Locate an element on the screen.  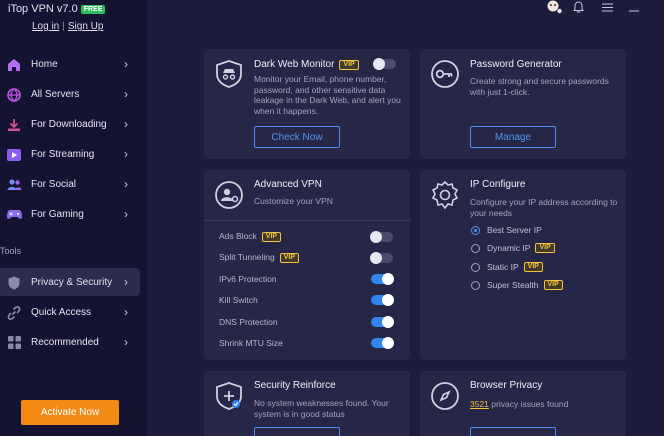
card-title: Password Generator is located at coordinates (516, 64).